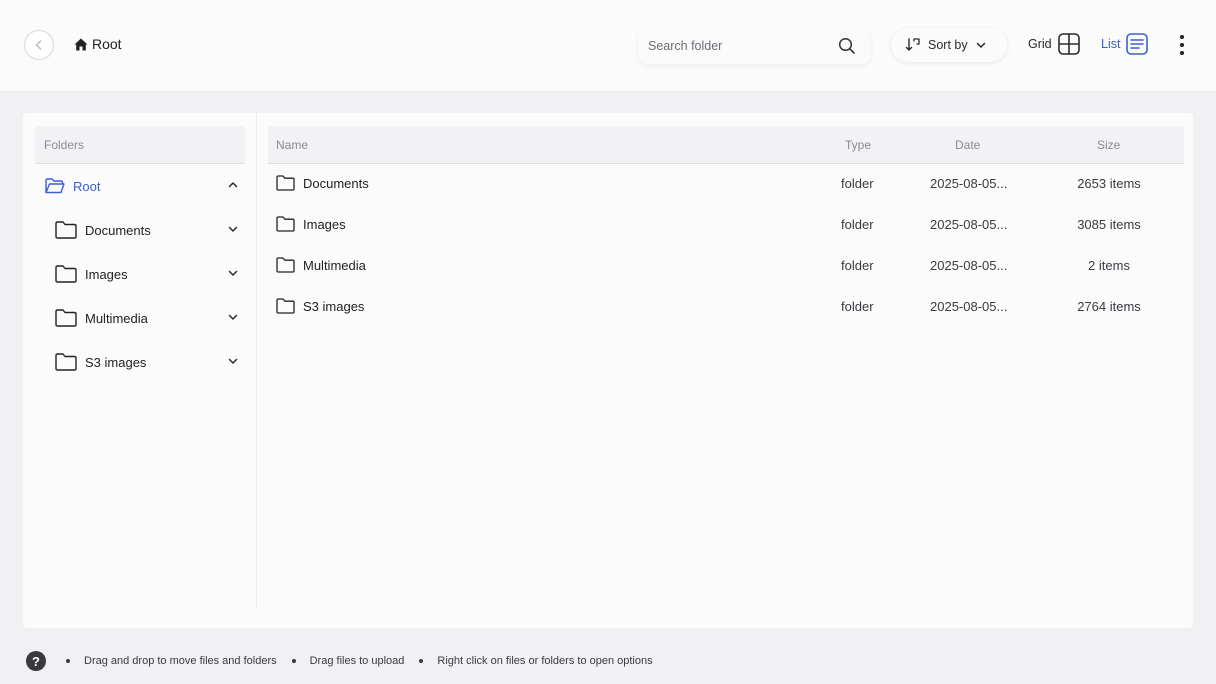 The height and width of the screenshot is (684, 1216). What do you see at coordinates (726, 266) in the screenshot?
I see `table-row: Multimedia folder 2025-08-05... 2 items` at bounding box center [726, 266].